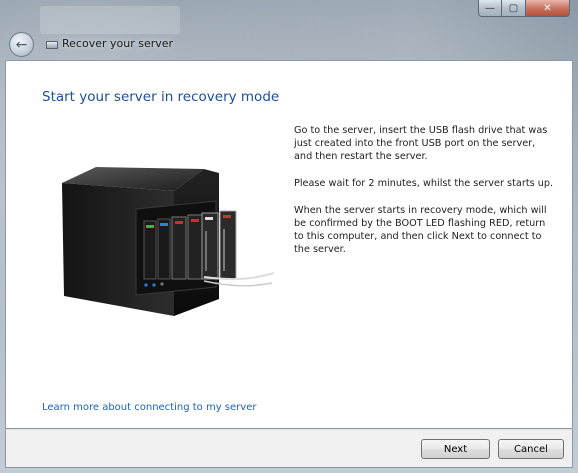 This screenshot has height=473, width=578. I want to click on close-icon: ✕, so click(547, 8).